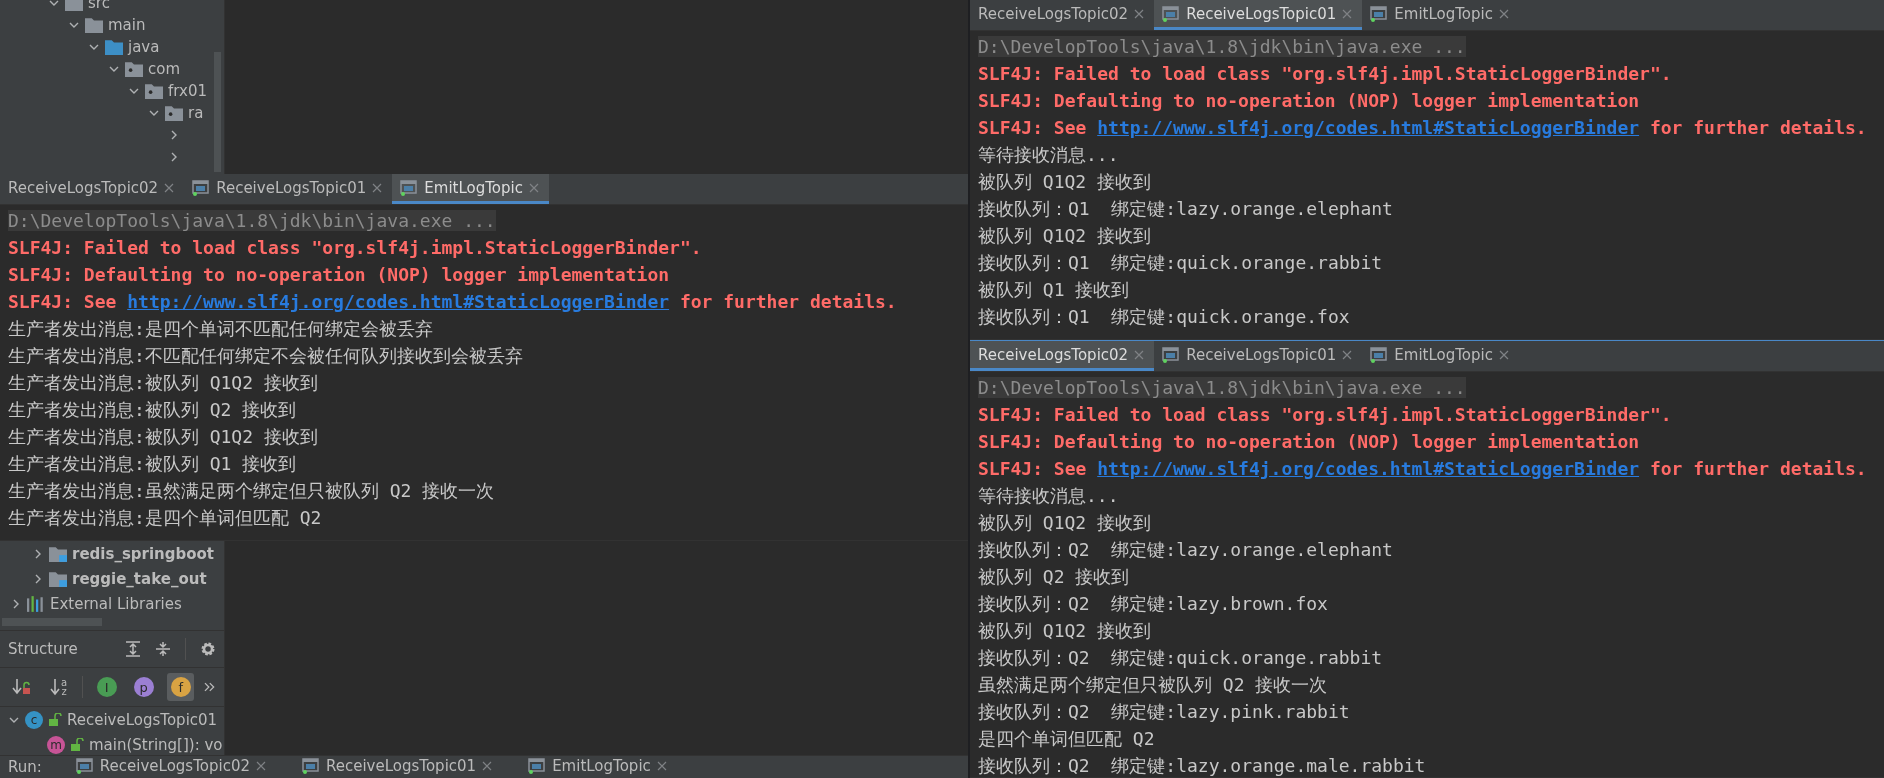 The image size is (1884, 778). Describe the element at coordinates (1153, 604) in the screenshot. I see `console-line: 接收队列：Q2 绑定键:lazy.brown.fox` at that location.